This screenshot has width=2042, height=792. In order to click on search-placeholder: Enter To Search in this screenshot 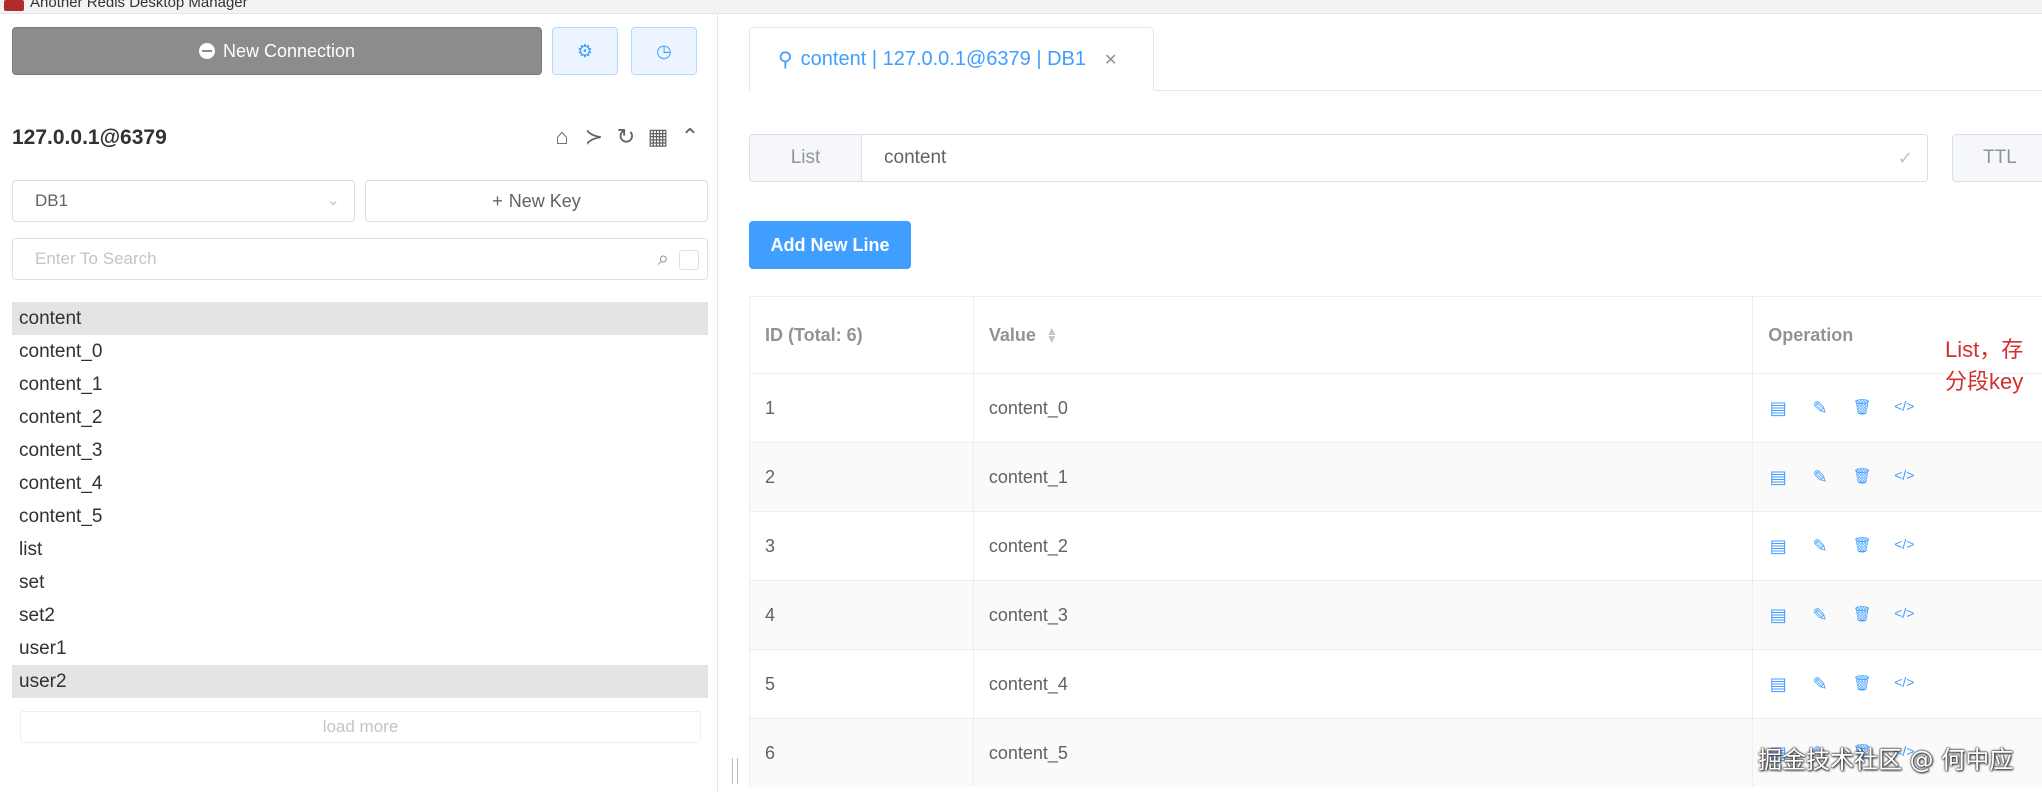, I will do `click(96, 258)`.